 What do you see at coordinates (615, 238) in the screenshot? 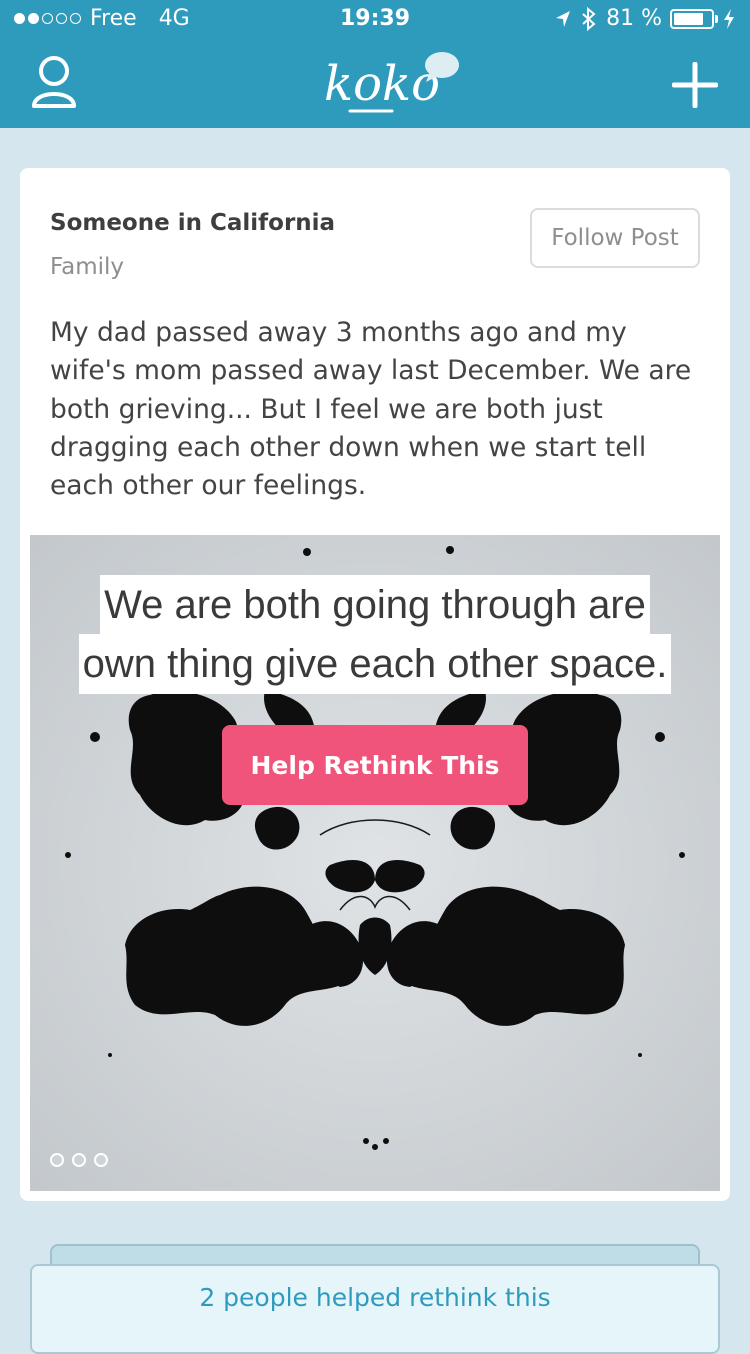
I see `follow-post-button: Follow Post` at bounding box center [615, 238].